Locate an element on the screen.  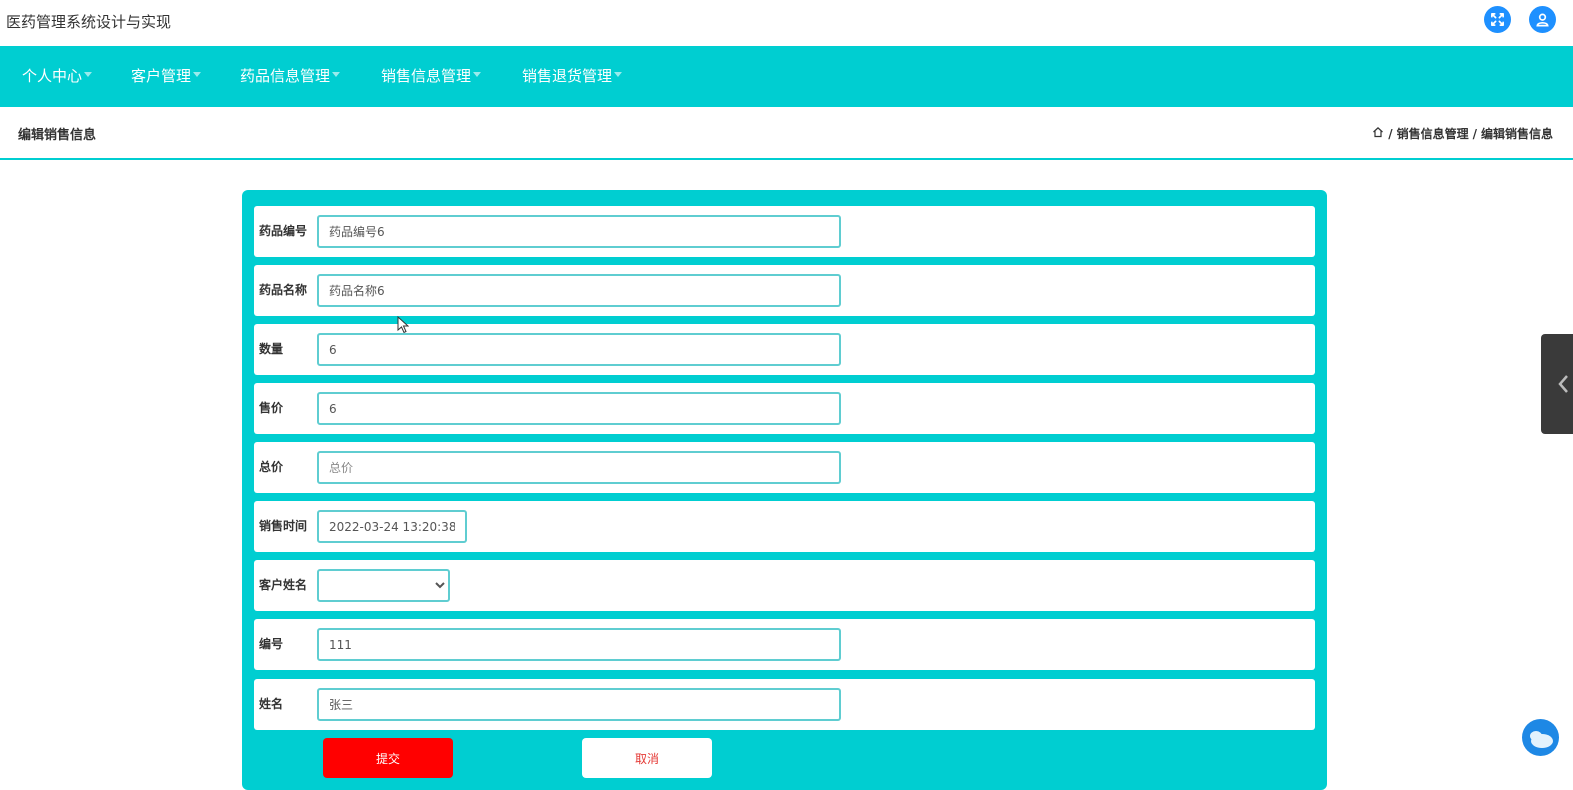
fullscreen-icon is located at coordinates (1497, 19).